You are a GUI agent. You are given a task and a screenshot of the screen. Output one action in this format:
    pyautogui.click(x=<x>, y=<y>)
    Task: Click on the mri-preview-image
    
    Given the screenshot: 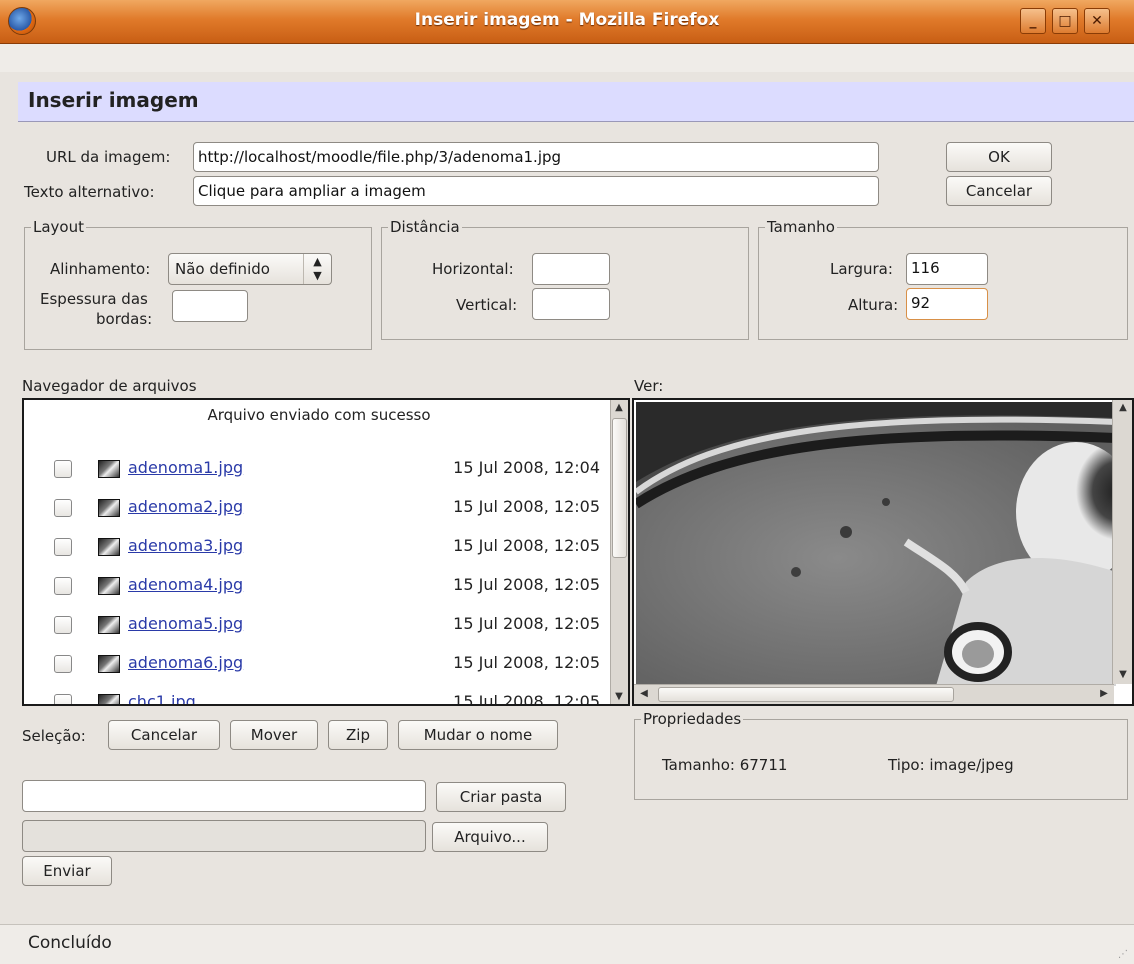 What is the action you would take?
    pyautogui.click(x=876, y=544)
    